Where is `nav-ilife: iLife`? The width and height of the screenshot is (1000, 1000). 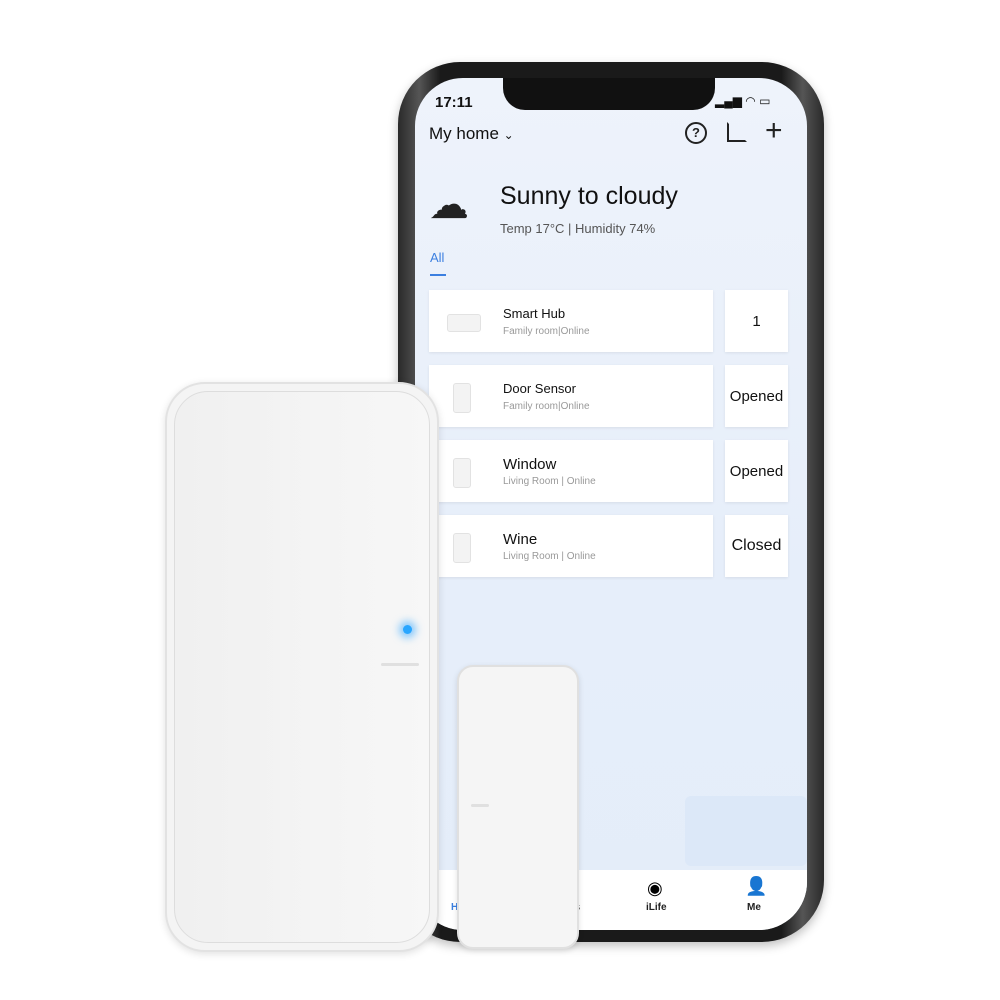 nav-ilife: iLife is located at coordinates (656, 907).